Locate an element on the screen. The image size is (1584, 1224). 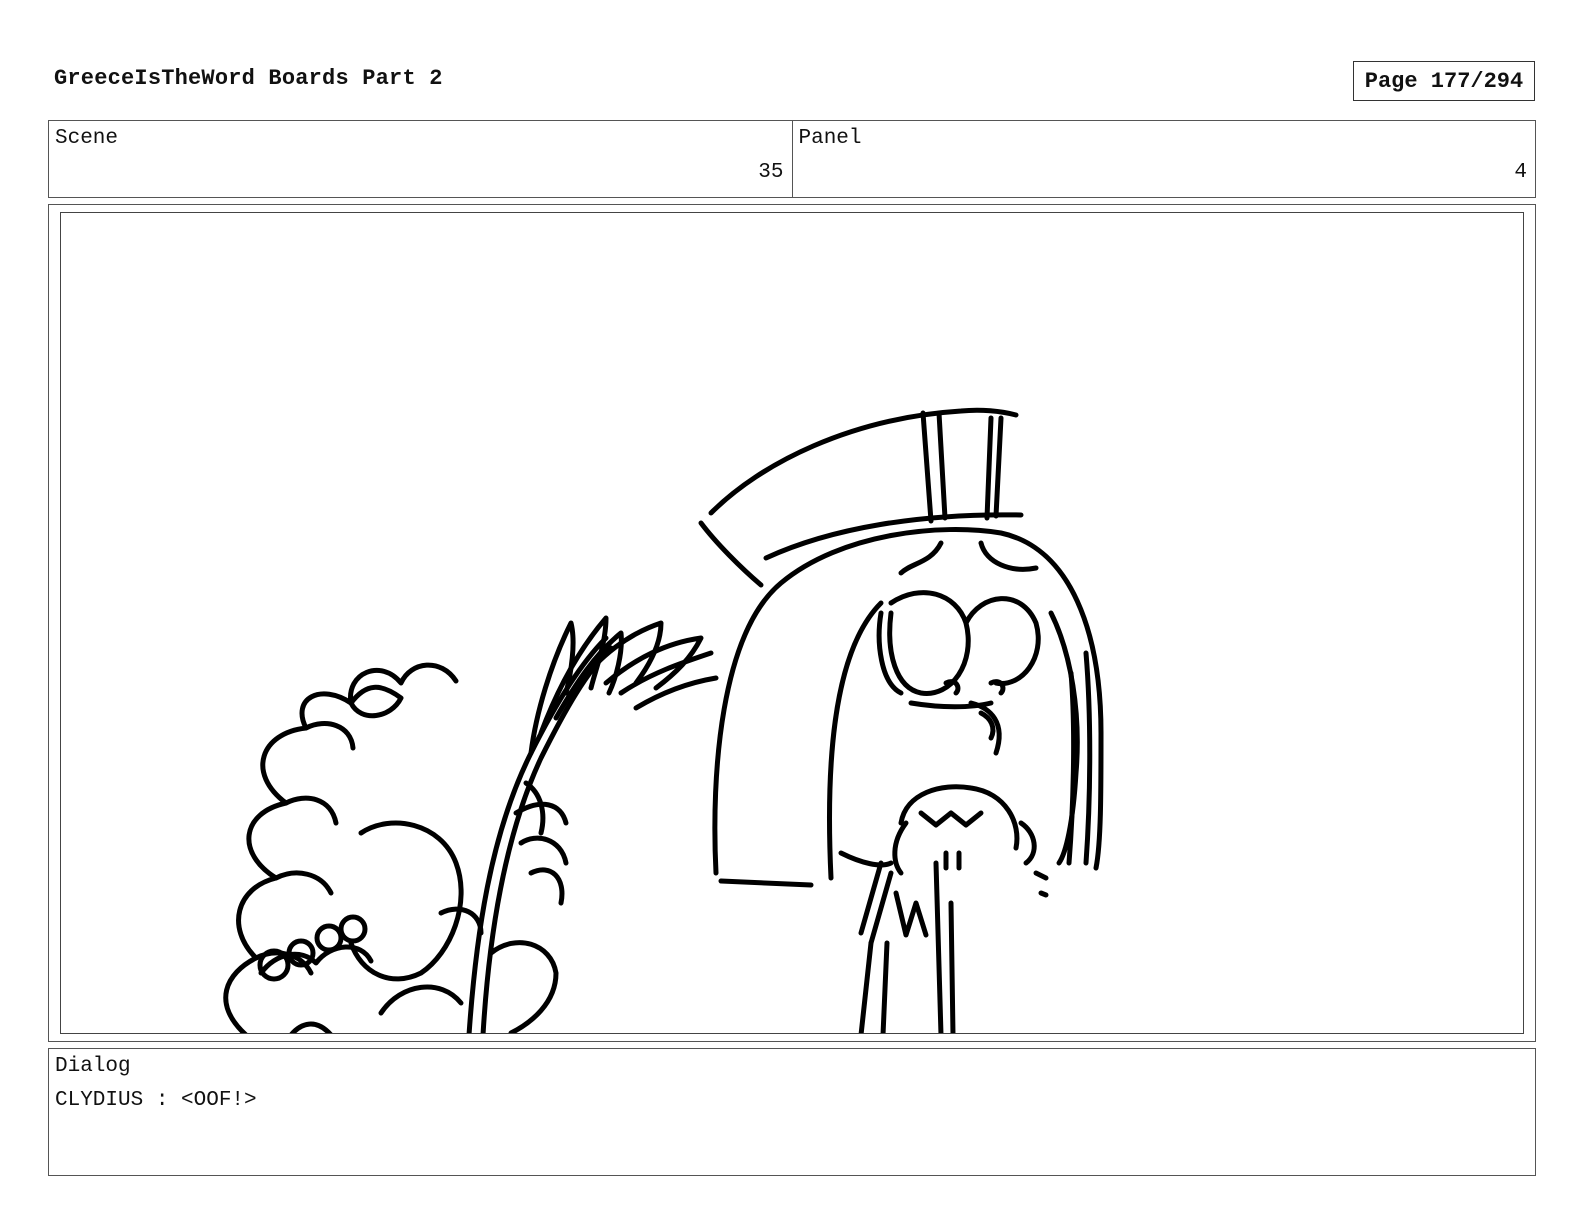
scene-panel-row: Scene 35 Panel 4 is located at coordinates (792, 159).